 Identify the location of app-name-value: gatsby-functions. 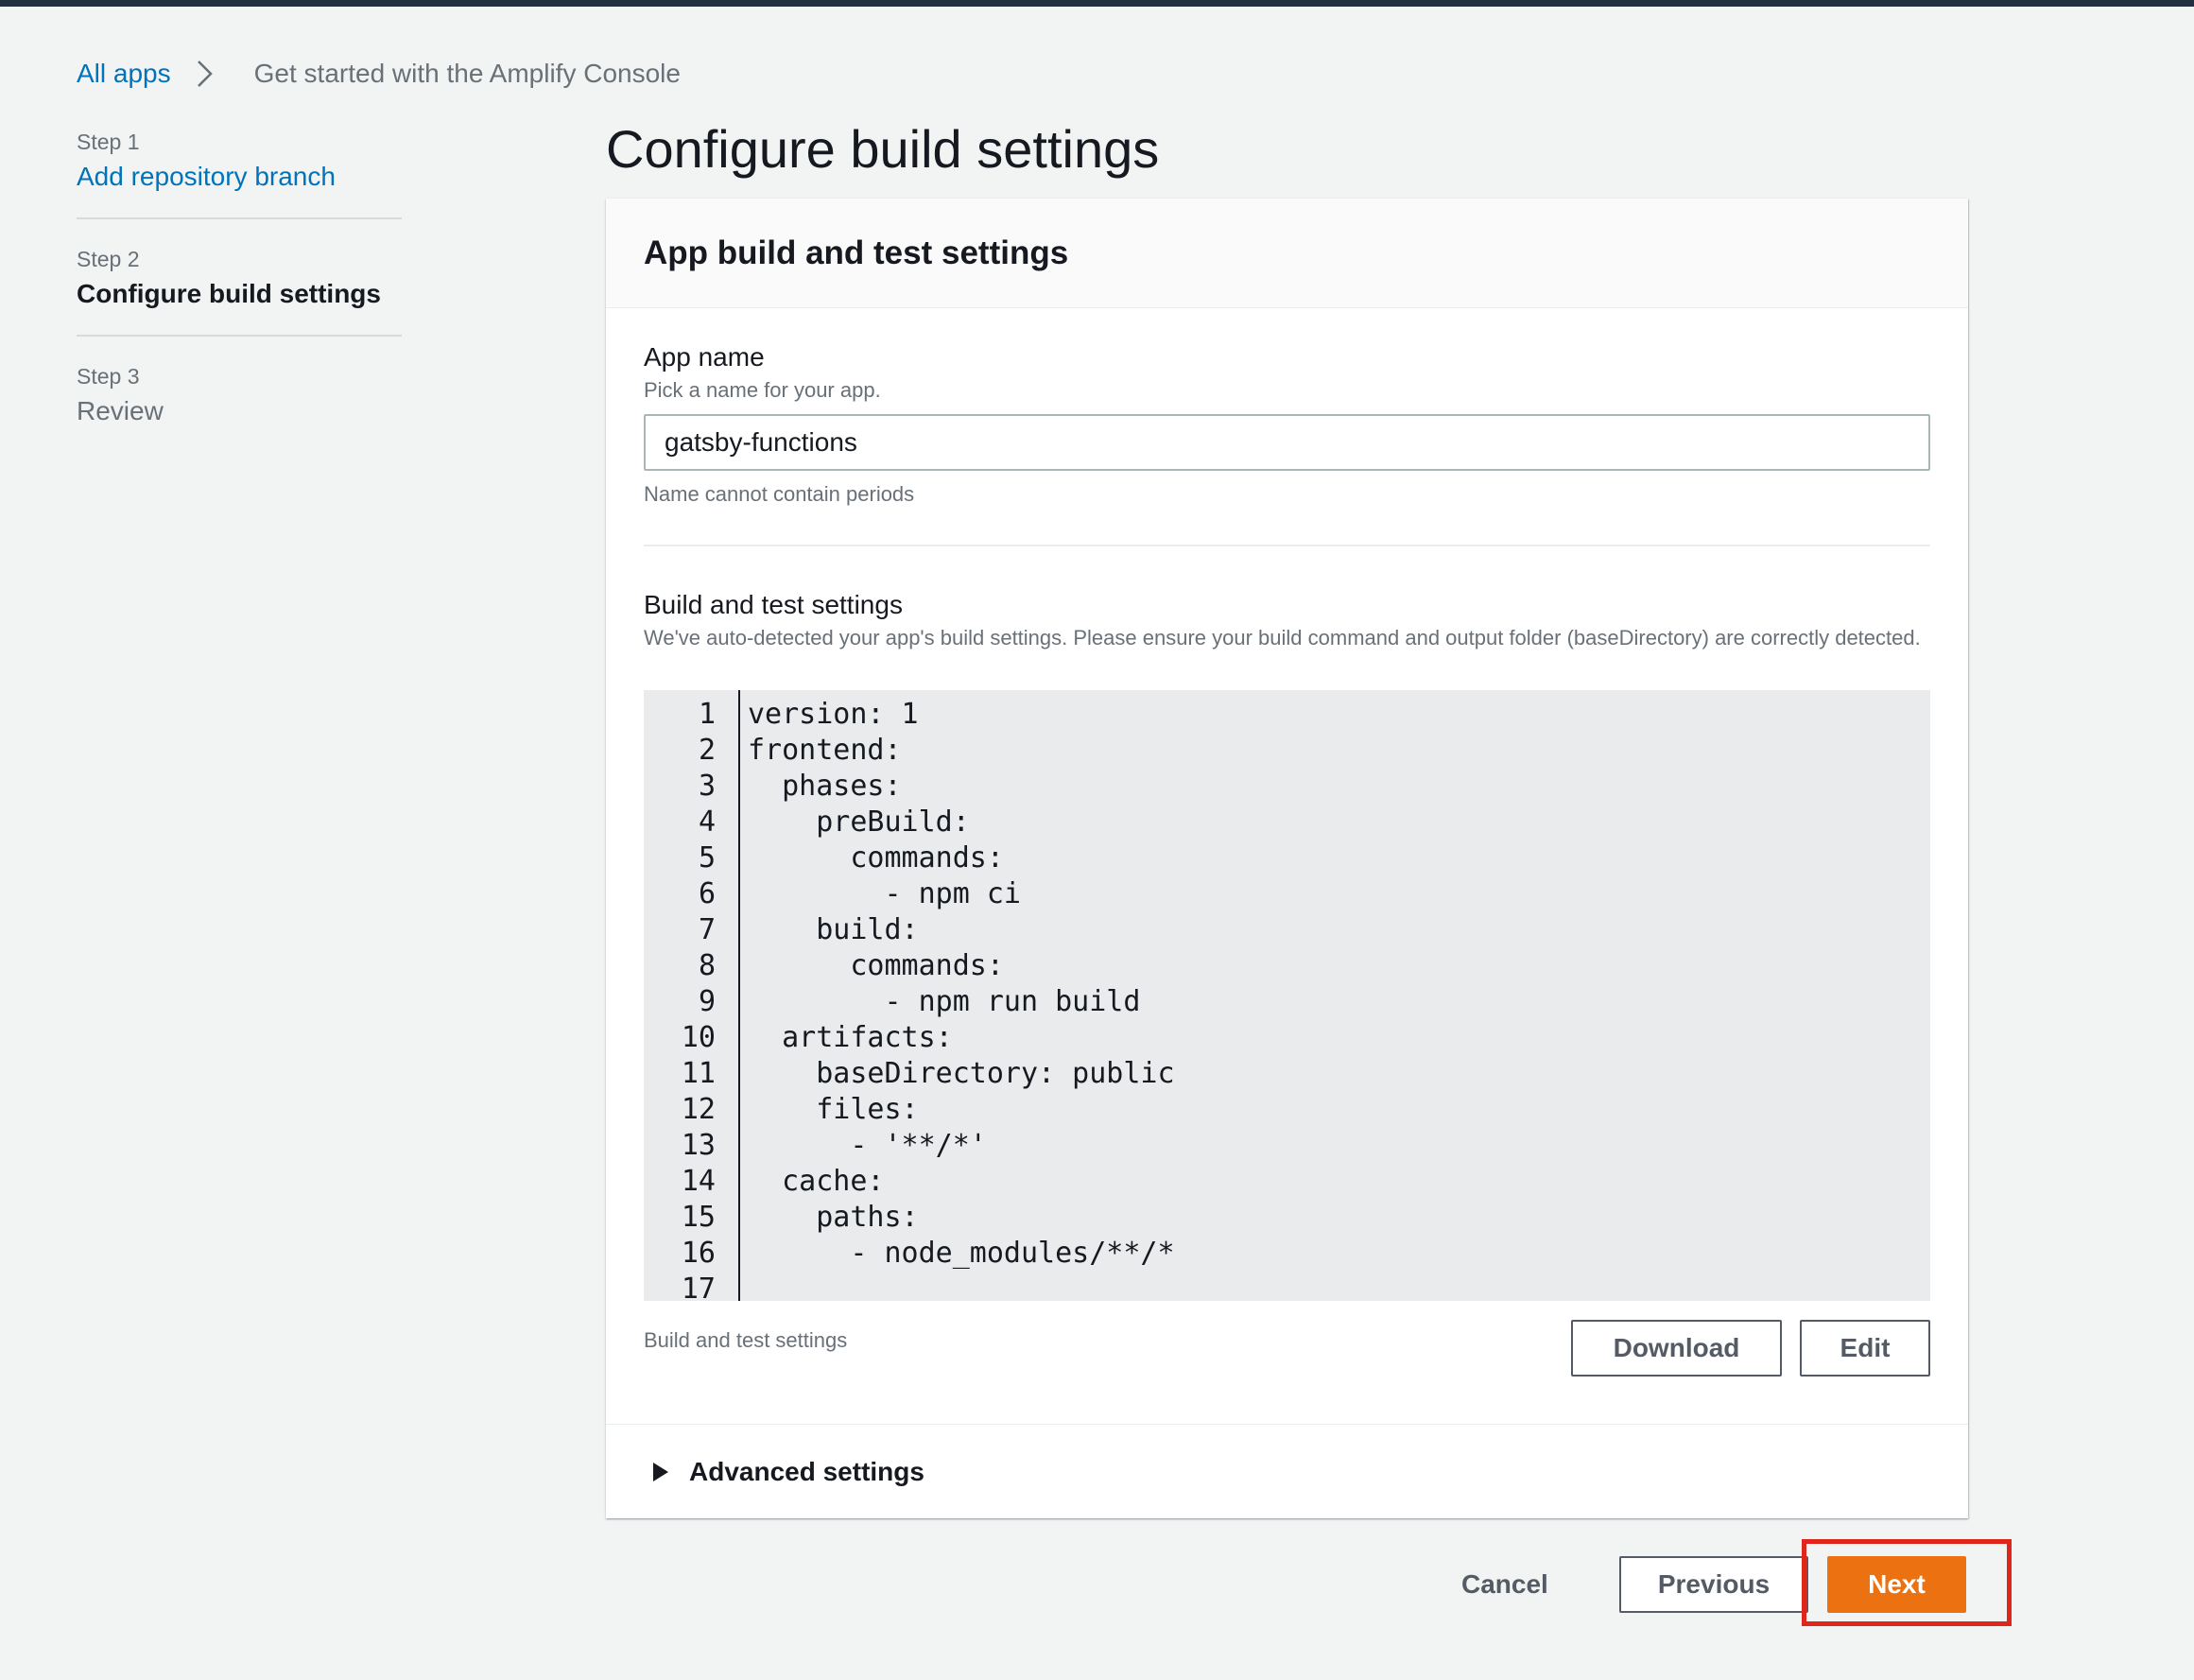
(761, 442).